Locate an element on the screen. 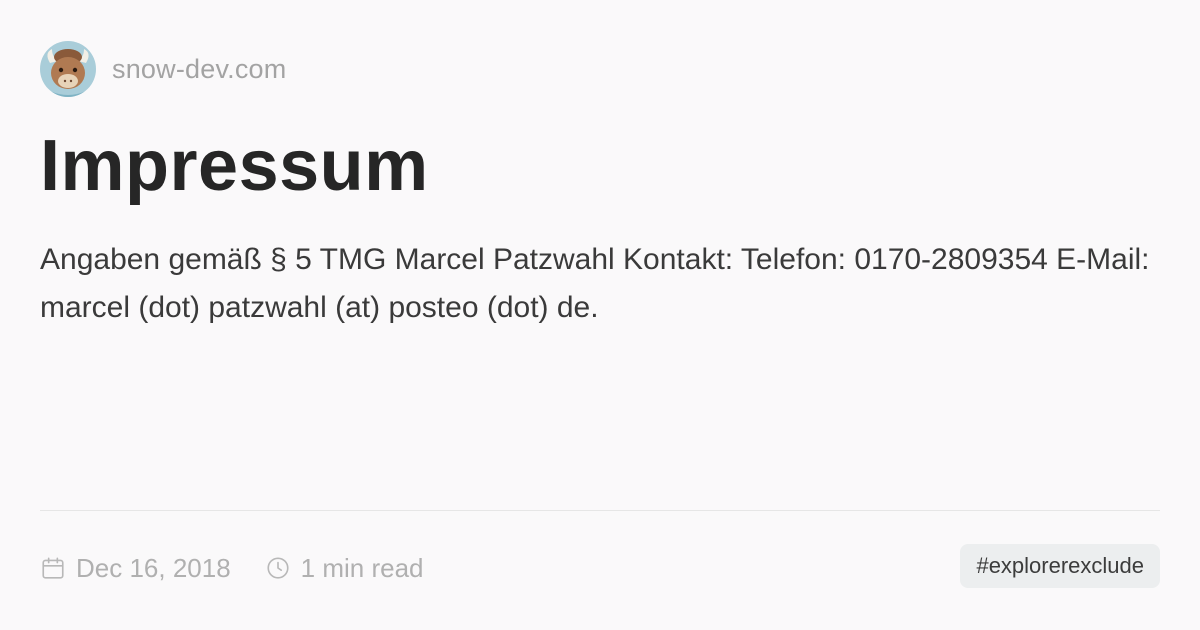  publish-date: Dec 16, 2018 is located at coordinates (135, 568).